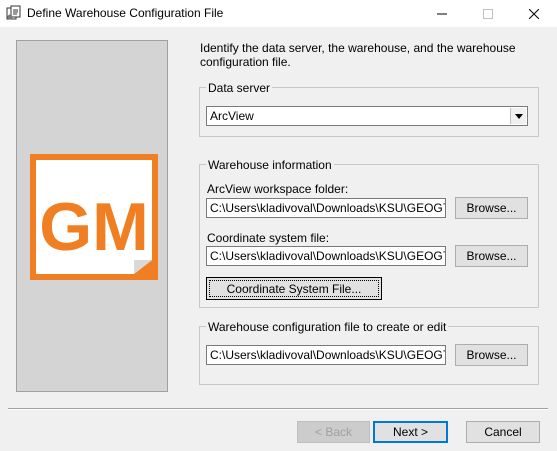  I want to click on next-button: Next >, so click(410, 432).